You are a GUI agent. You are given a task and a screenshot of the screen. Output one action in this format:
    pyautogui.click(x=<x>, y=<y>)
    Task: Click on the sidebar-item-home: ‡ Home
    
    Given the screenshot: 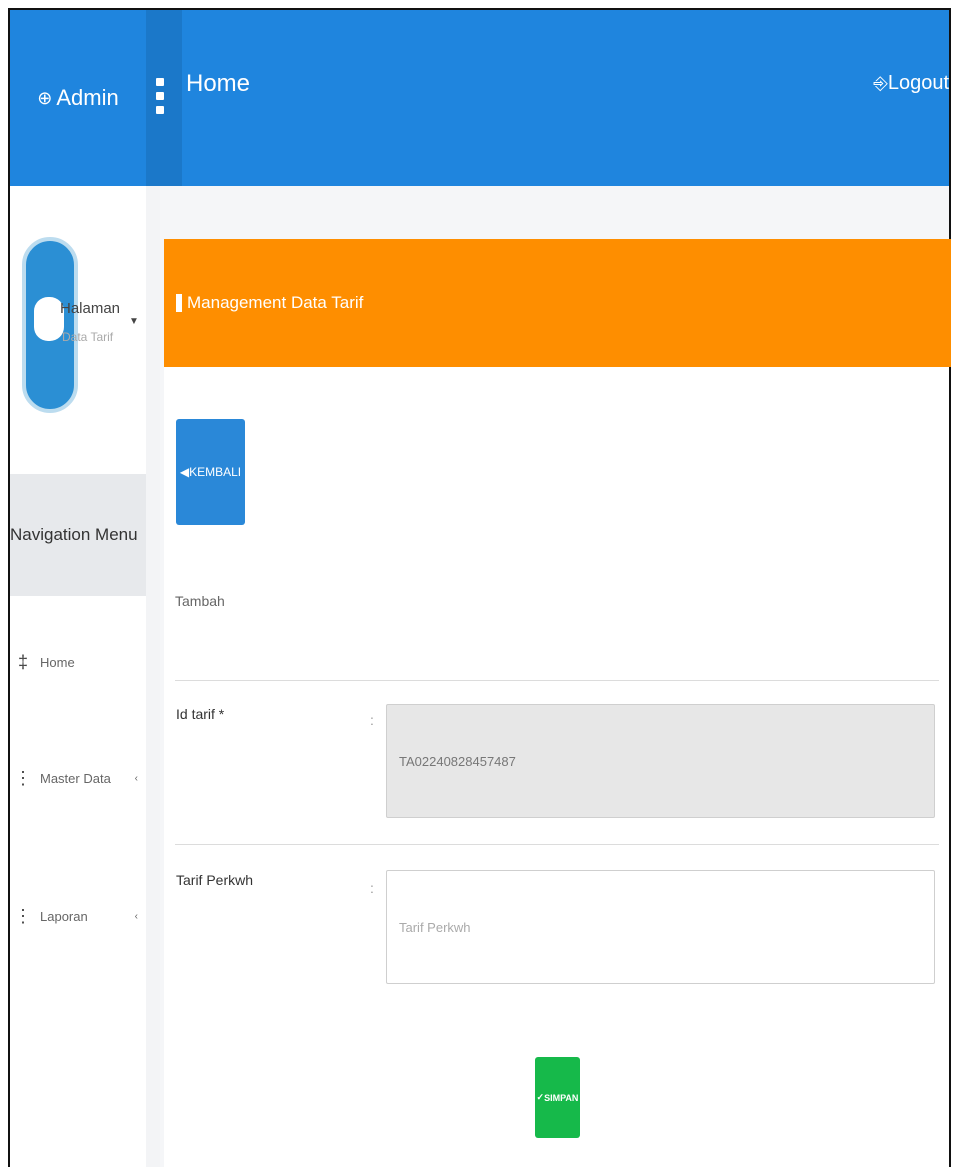 What is the action you would take?
    pyautogui.click(x=76, y=662)
    